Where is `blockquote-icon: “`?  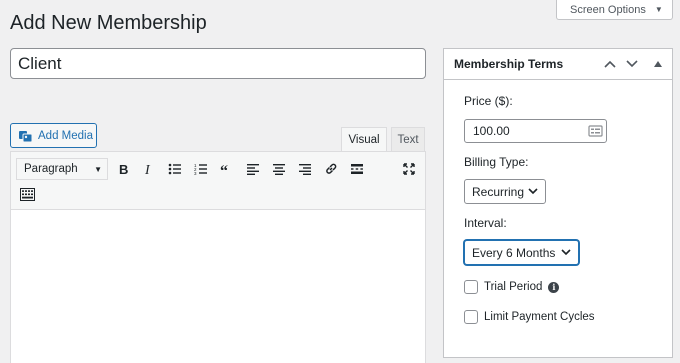
blockquote-icon: “ is located at coordinates (227, 169).